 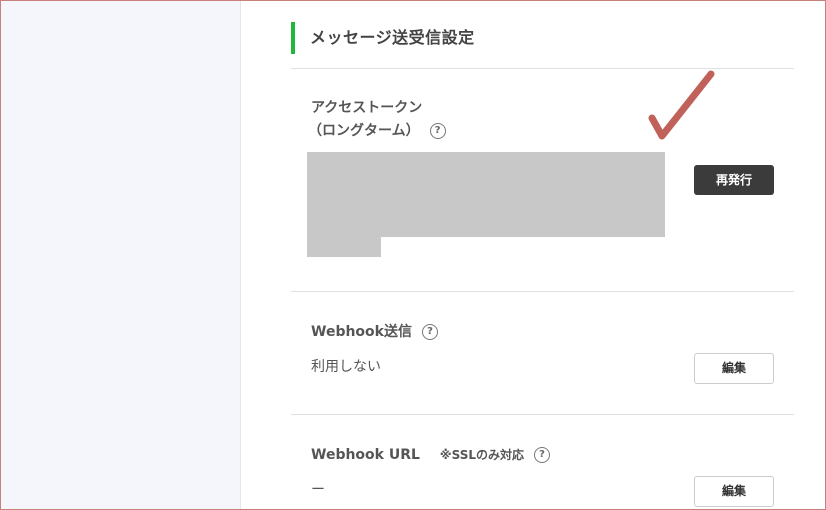 I want to click on webhook-send-label-row: Webhook送信?, so click(x=374, y=332).